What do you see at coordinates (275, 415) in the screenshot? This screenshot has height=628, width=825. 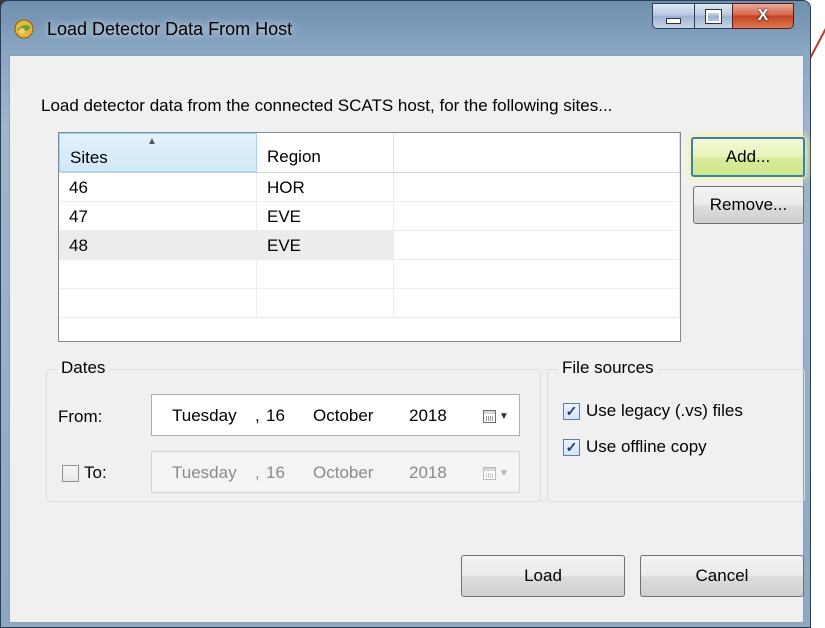 I see `from-day: 16` at bounding box center [275, 415].